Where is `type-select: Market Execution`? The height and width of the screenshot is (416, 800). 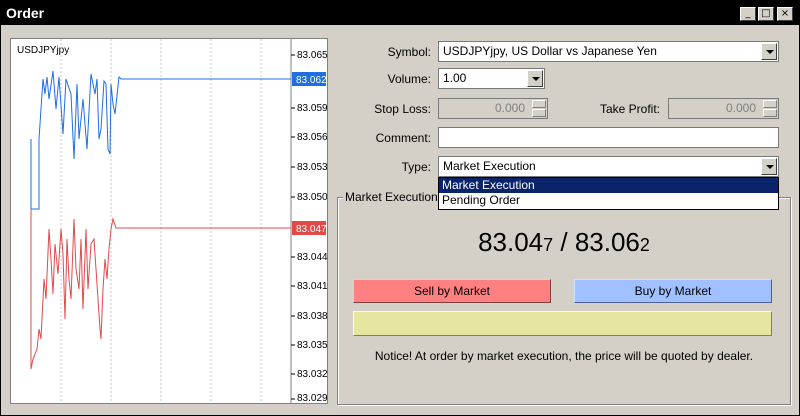
type-select: Market Execution is located at coordinates (608, 166).